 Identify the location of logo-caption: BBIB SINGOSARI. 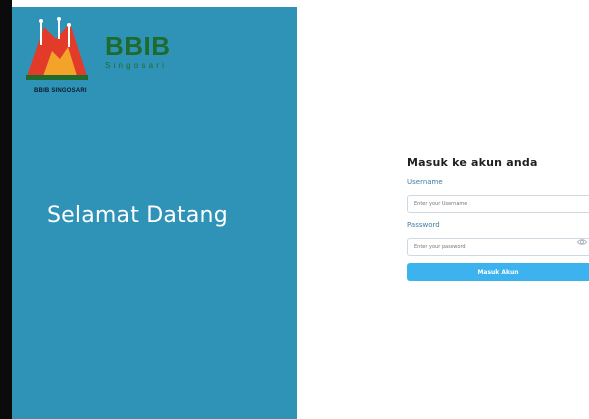
(60, 91).